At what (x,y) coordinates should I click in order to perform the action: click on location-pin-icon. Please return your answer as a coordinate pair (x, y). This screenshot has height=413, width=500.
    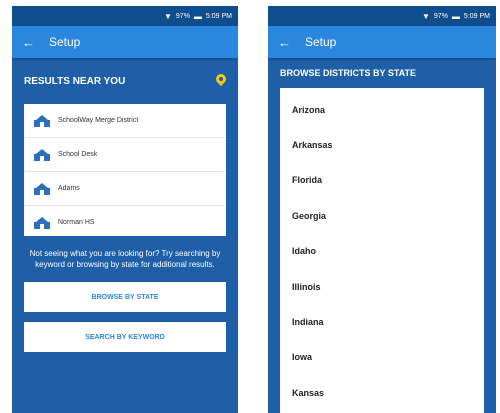
    Looking at the image, I should click on (221, 79).